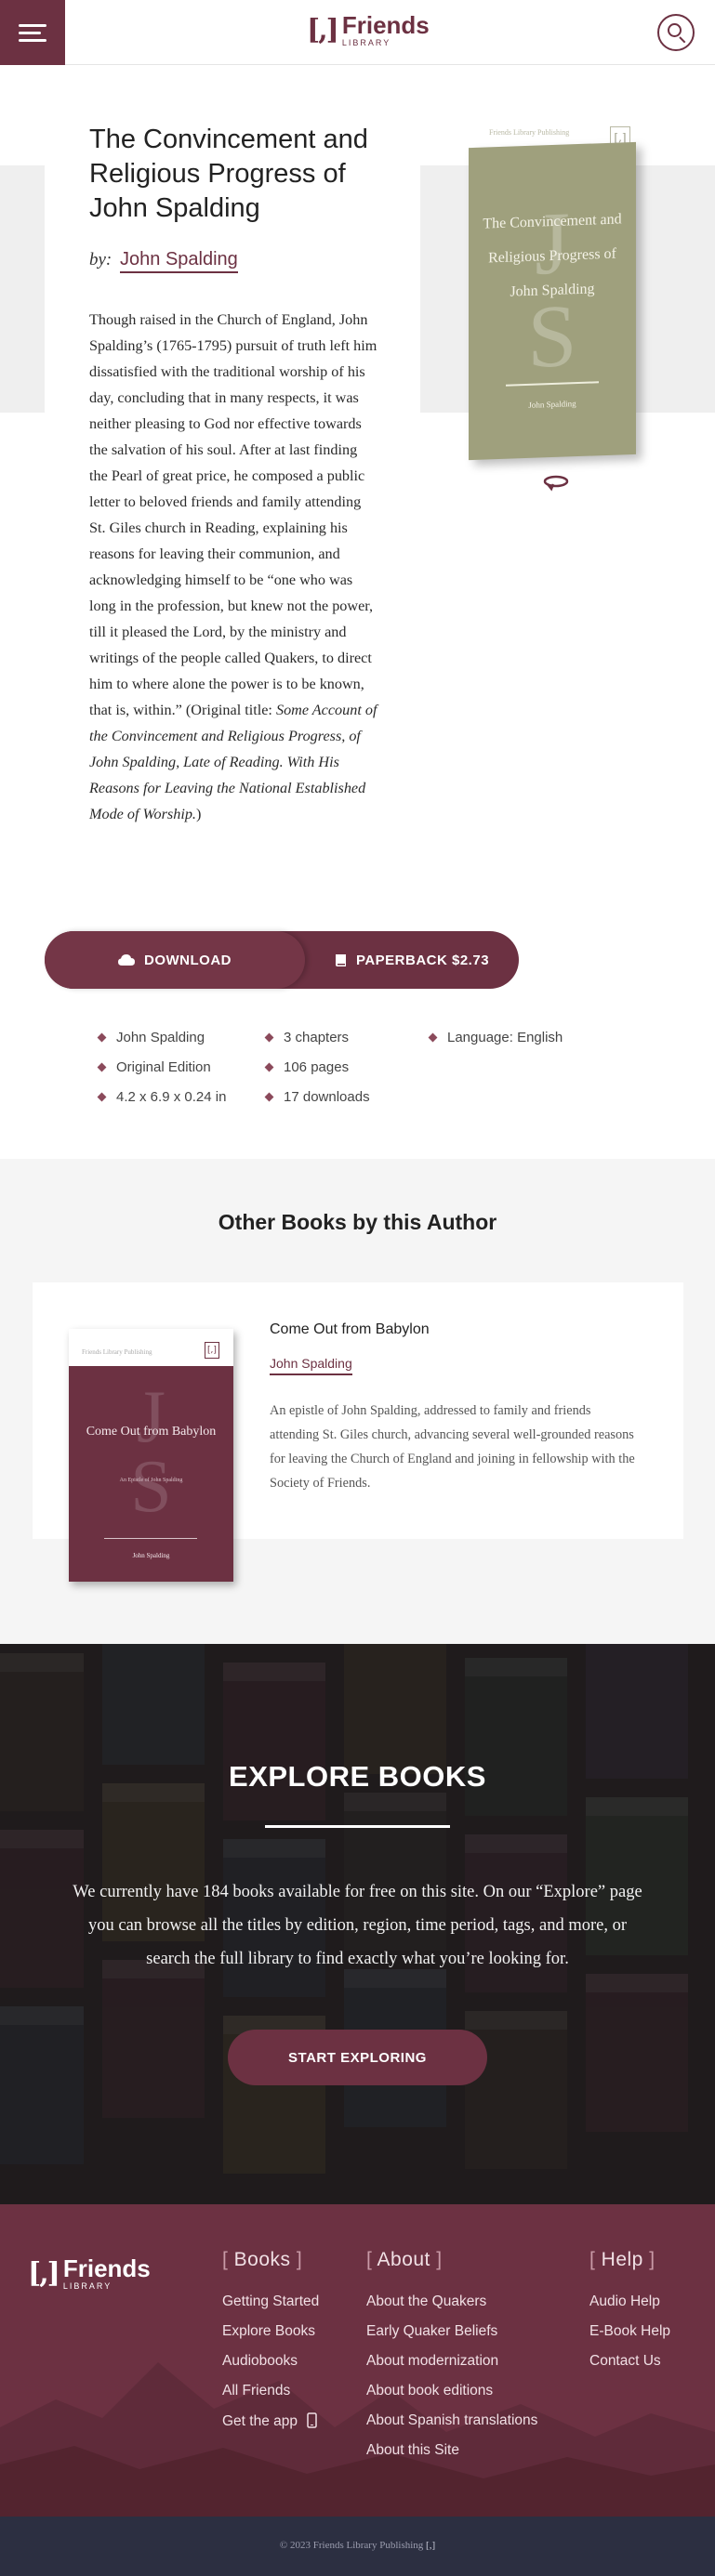  What do you see at coordinates (126, 960) in the screenshot?
I see `cloud-download-icon` at bounding box center [126, 960].